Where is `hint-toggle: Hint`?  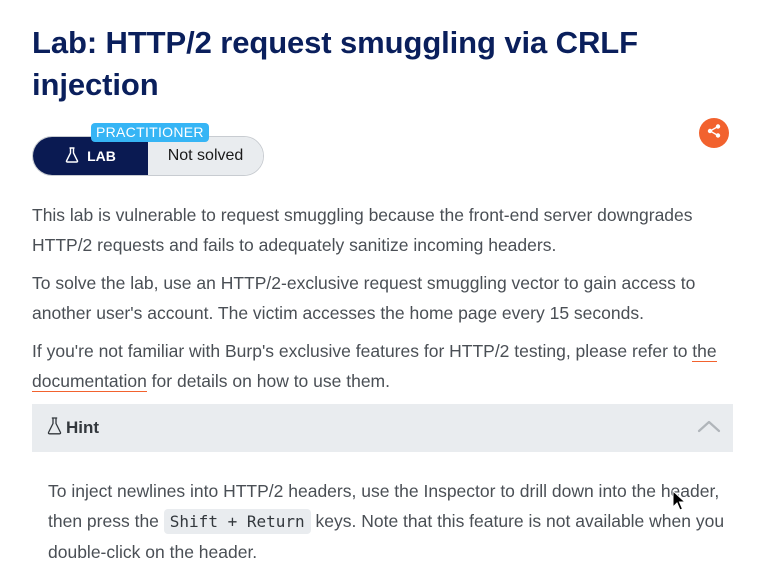
hint-toggle: Hint is located at coordinates (382, 428).